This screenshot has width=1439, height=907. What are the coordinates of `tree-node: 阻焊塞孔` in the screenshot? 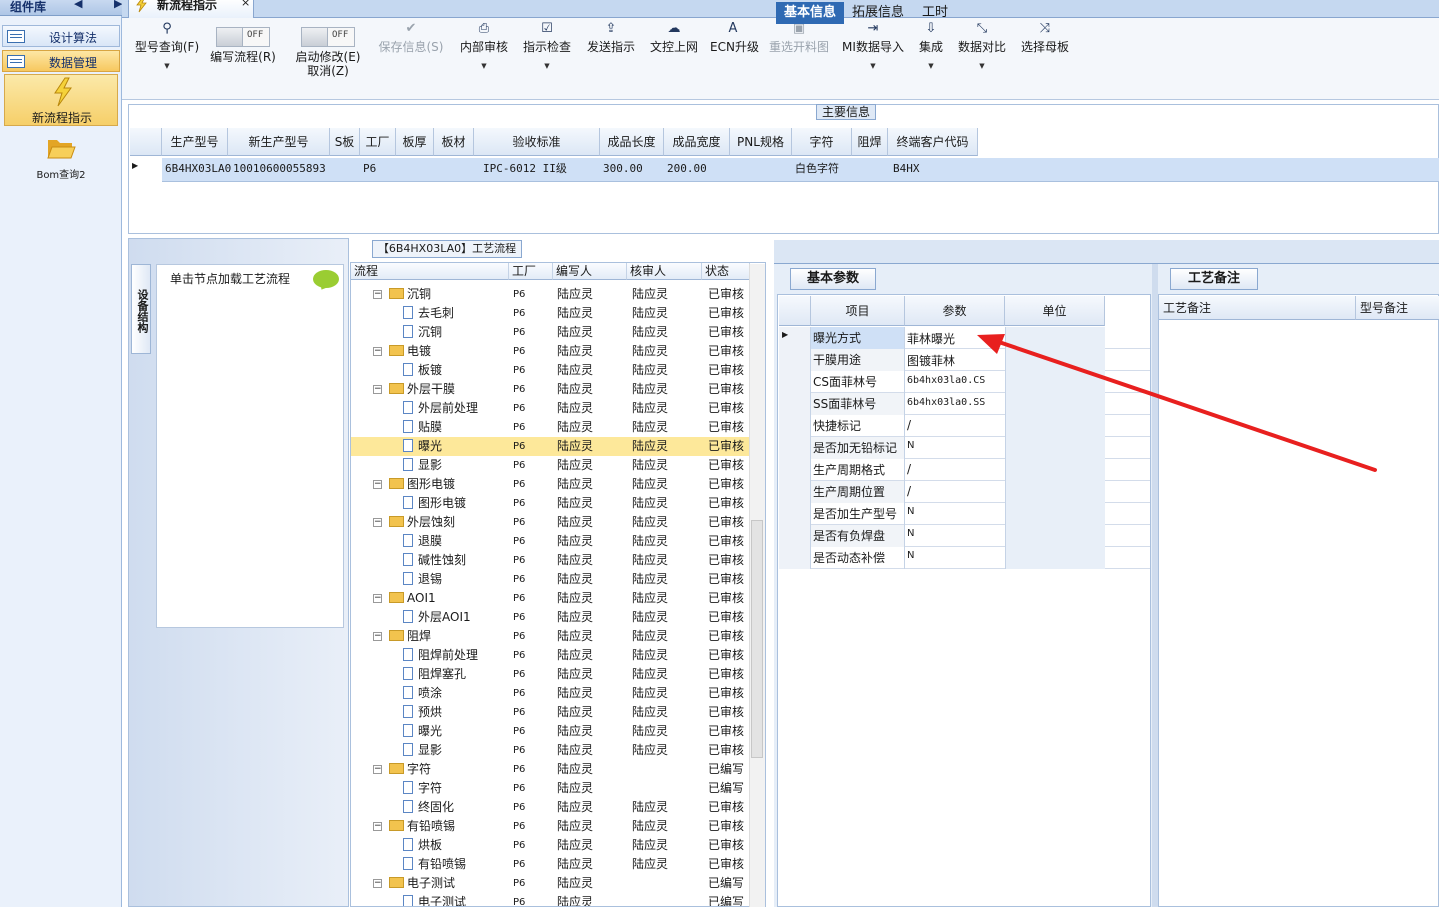 It's located at (434, 674).